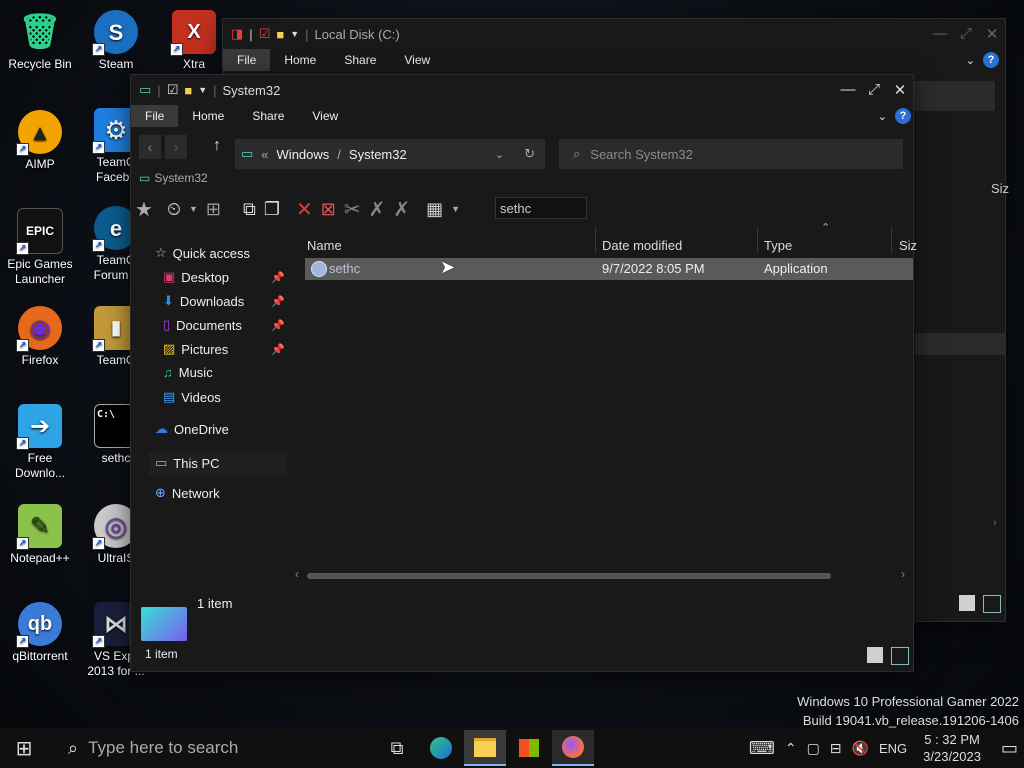 The width and height of the screenshot is (1024, 768). Describe the element at coordinates (954, 96) in the screenshot. I see `back-window-search-box` at that location.